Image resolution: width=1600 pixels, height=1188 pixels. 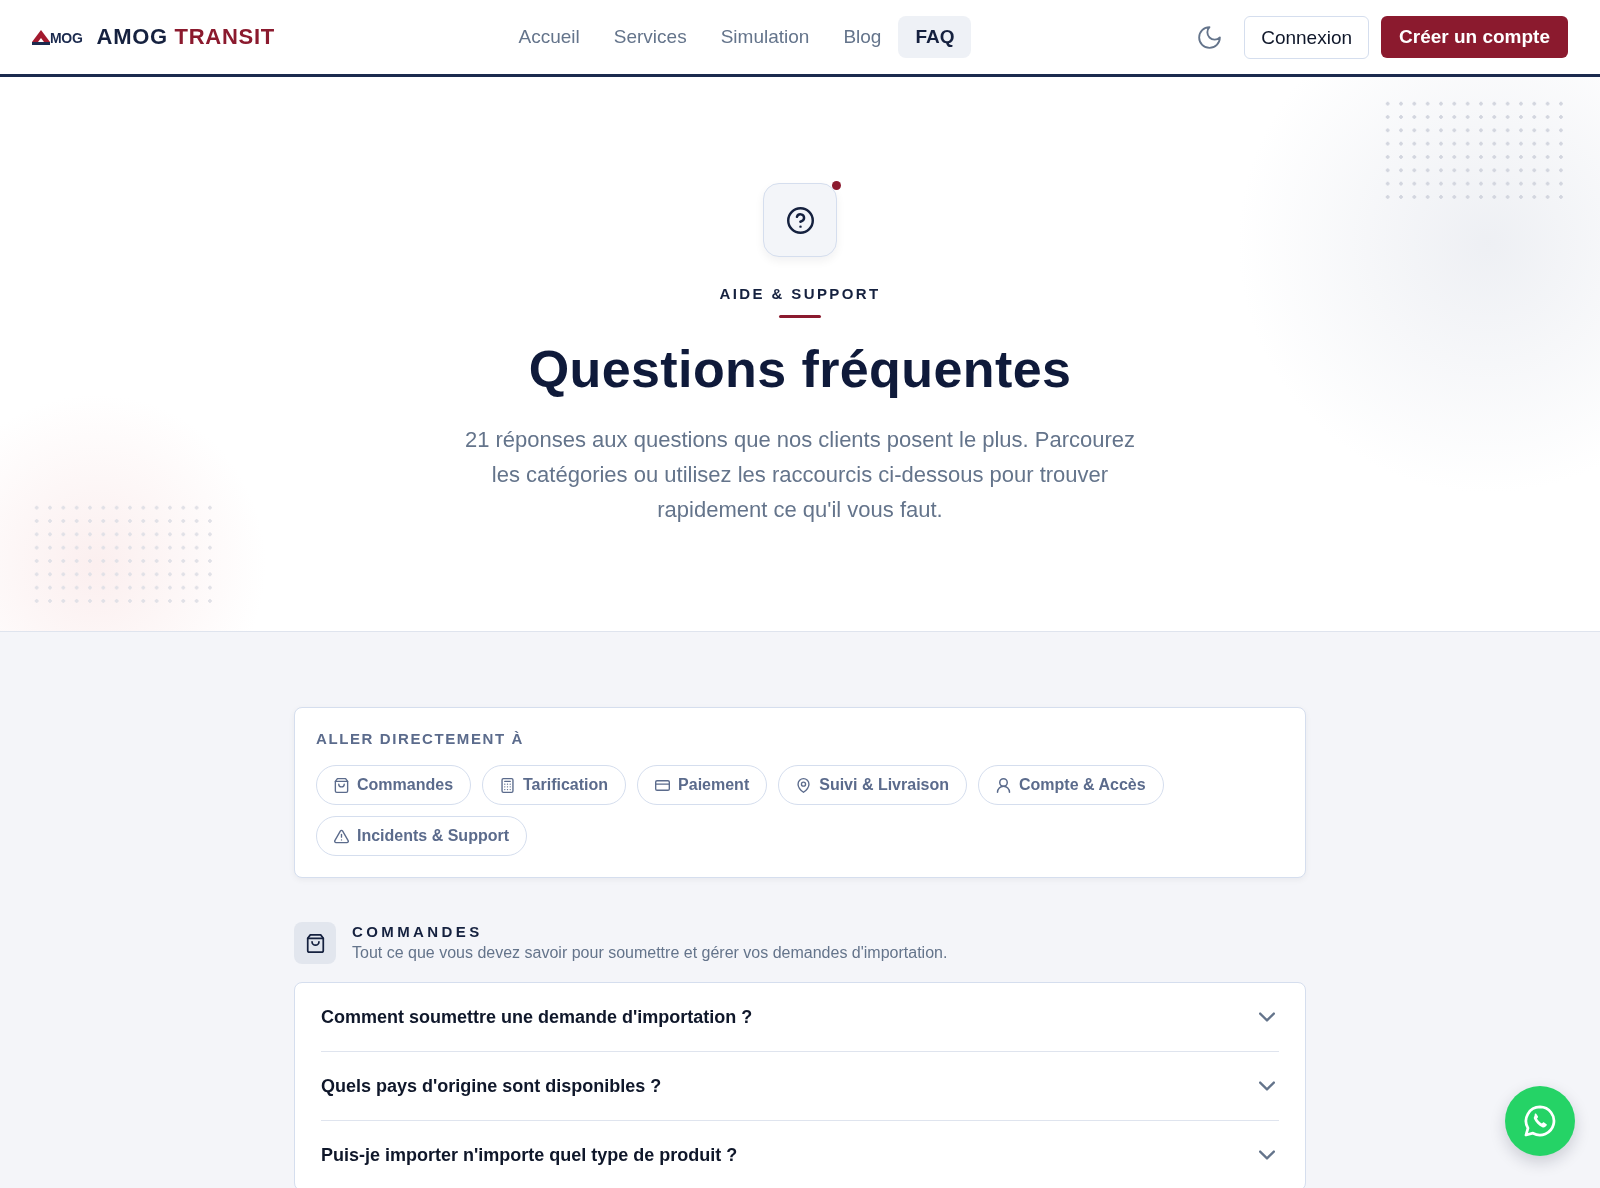 I want to click on category-link: Commandes, so click(x=394, y=785).